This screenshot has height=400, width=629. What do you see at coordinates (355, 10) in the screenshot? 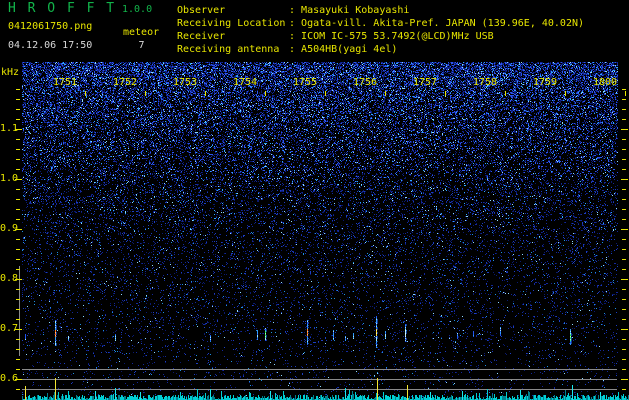
I see `info-value: Masayuki Kobayashi` at bounding box center [355, 10].